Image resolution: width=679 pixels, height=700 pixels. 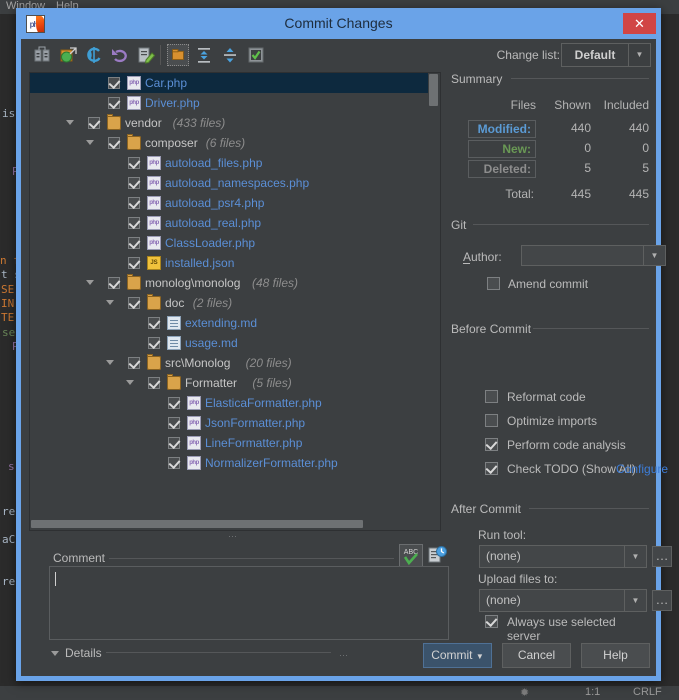 What do you see at coordinates (272, 383) in the screenshot?
I see `tree-row-file-count: (5 files)` at bounding box center [272, 383].